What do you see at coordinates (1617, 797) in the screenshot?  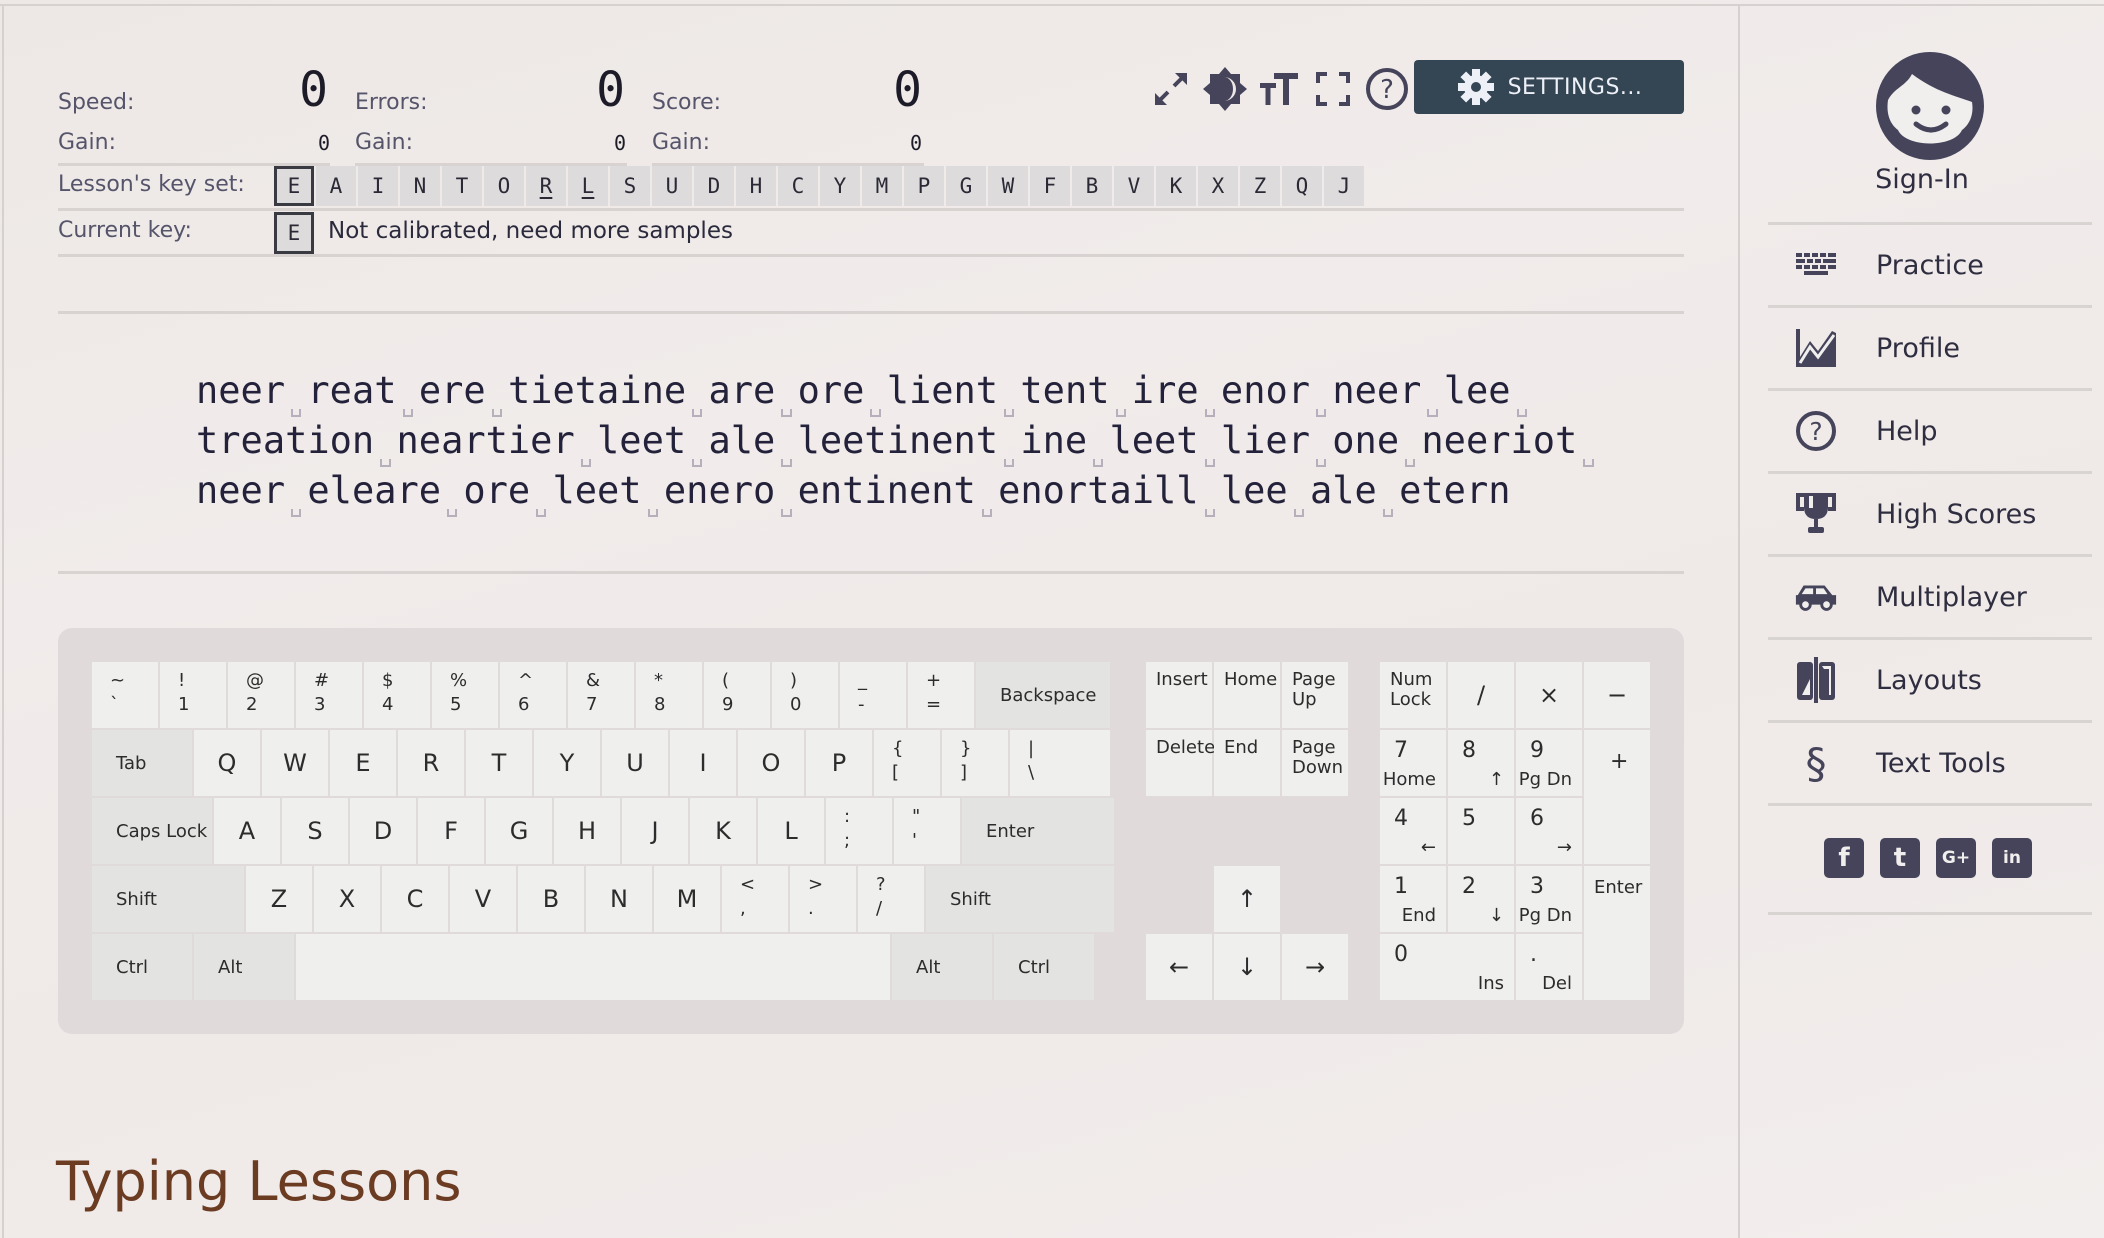 I see `key-numpad-plus: +` at bounding box center [1617, 797].